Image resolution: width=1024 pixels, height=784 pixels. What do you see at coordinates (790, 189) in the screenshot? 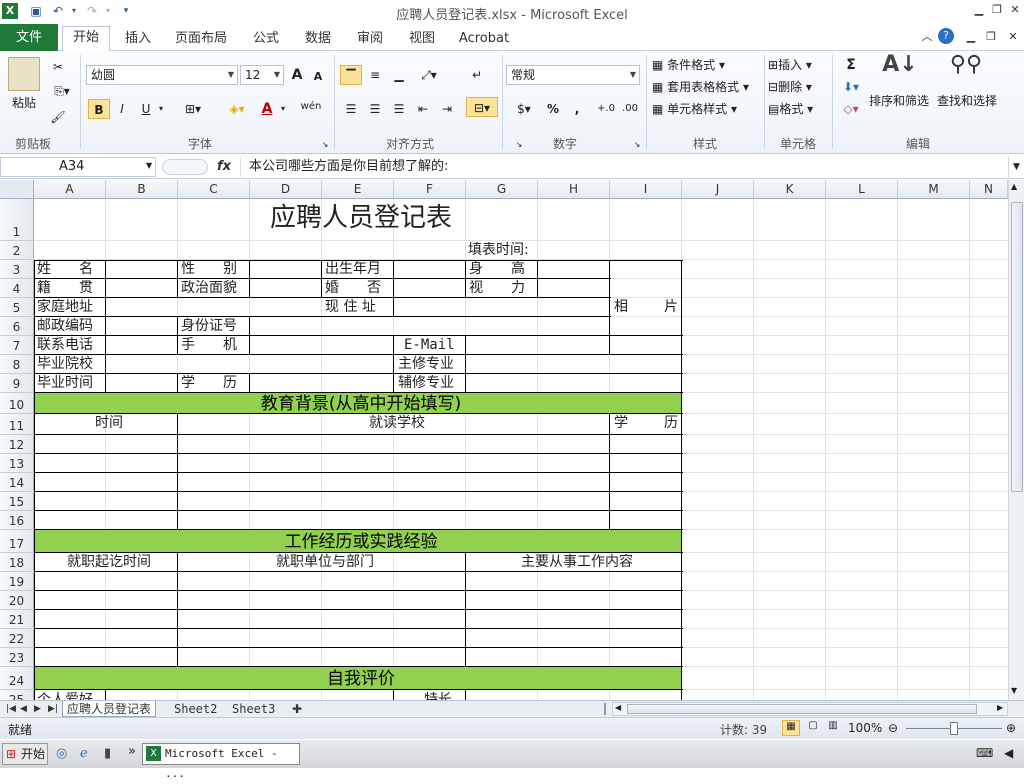
I see `column-header: K` at bounding box center [790, 189].